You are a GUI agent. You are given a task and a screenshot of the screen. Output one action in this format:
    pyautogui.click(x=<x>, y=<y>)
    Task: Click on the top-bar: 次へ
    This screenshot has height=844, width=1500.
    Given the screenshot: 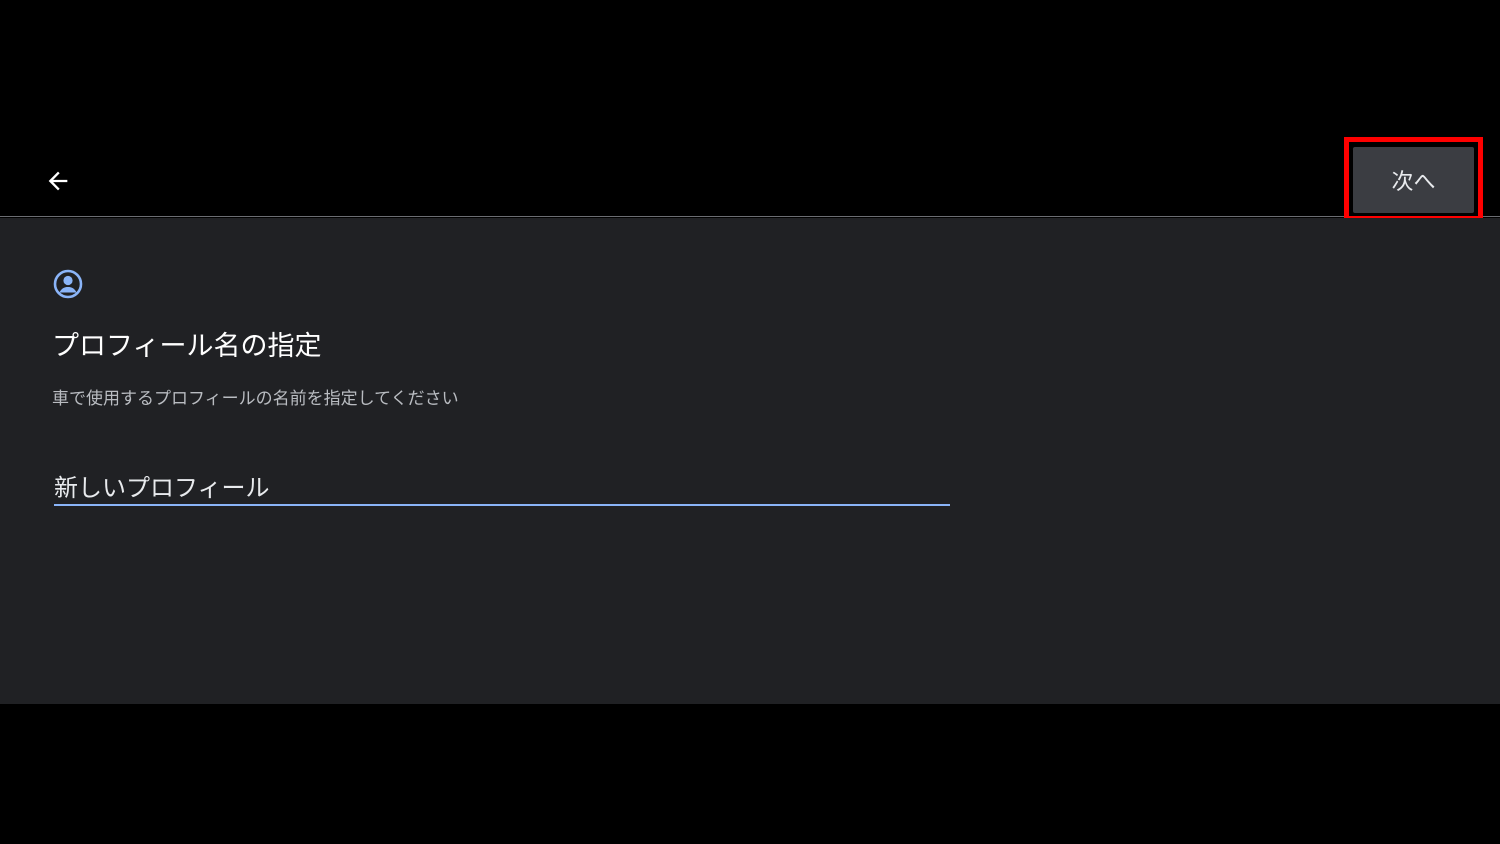 What is the action you would take?
    pyautogui.click(x=750, y=179)
    